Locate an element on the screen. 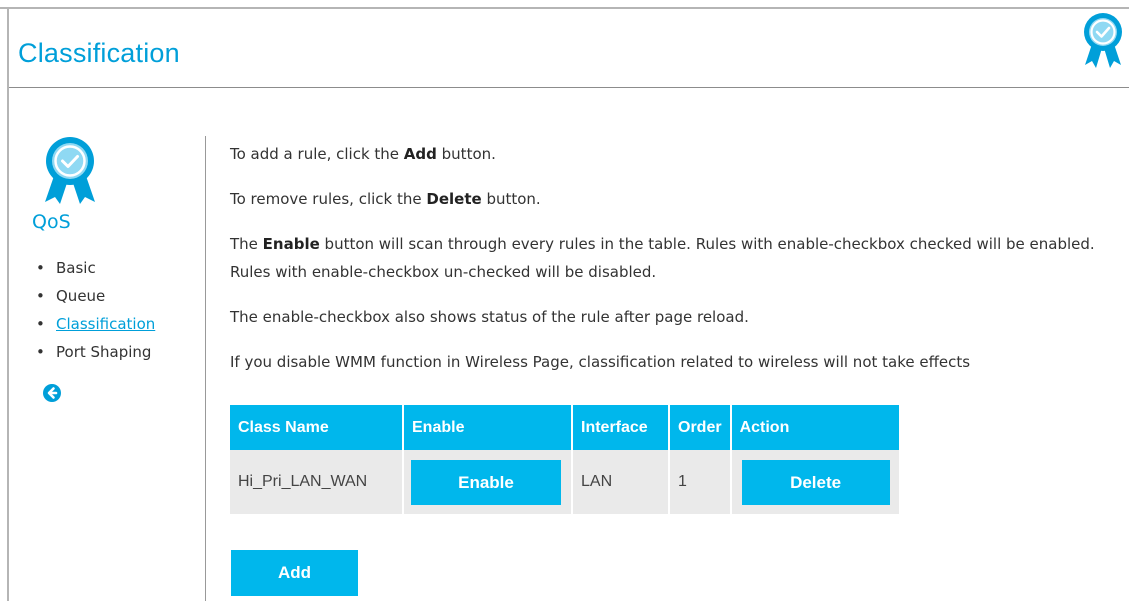 This screenshot has height=601, width=1129. table-row: Hi_Pri_LAN_WAN Enable LAN 1 Delete is located at coordinates (564, 482).